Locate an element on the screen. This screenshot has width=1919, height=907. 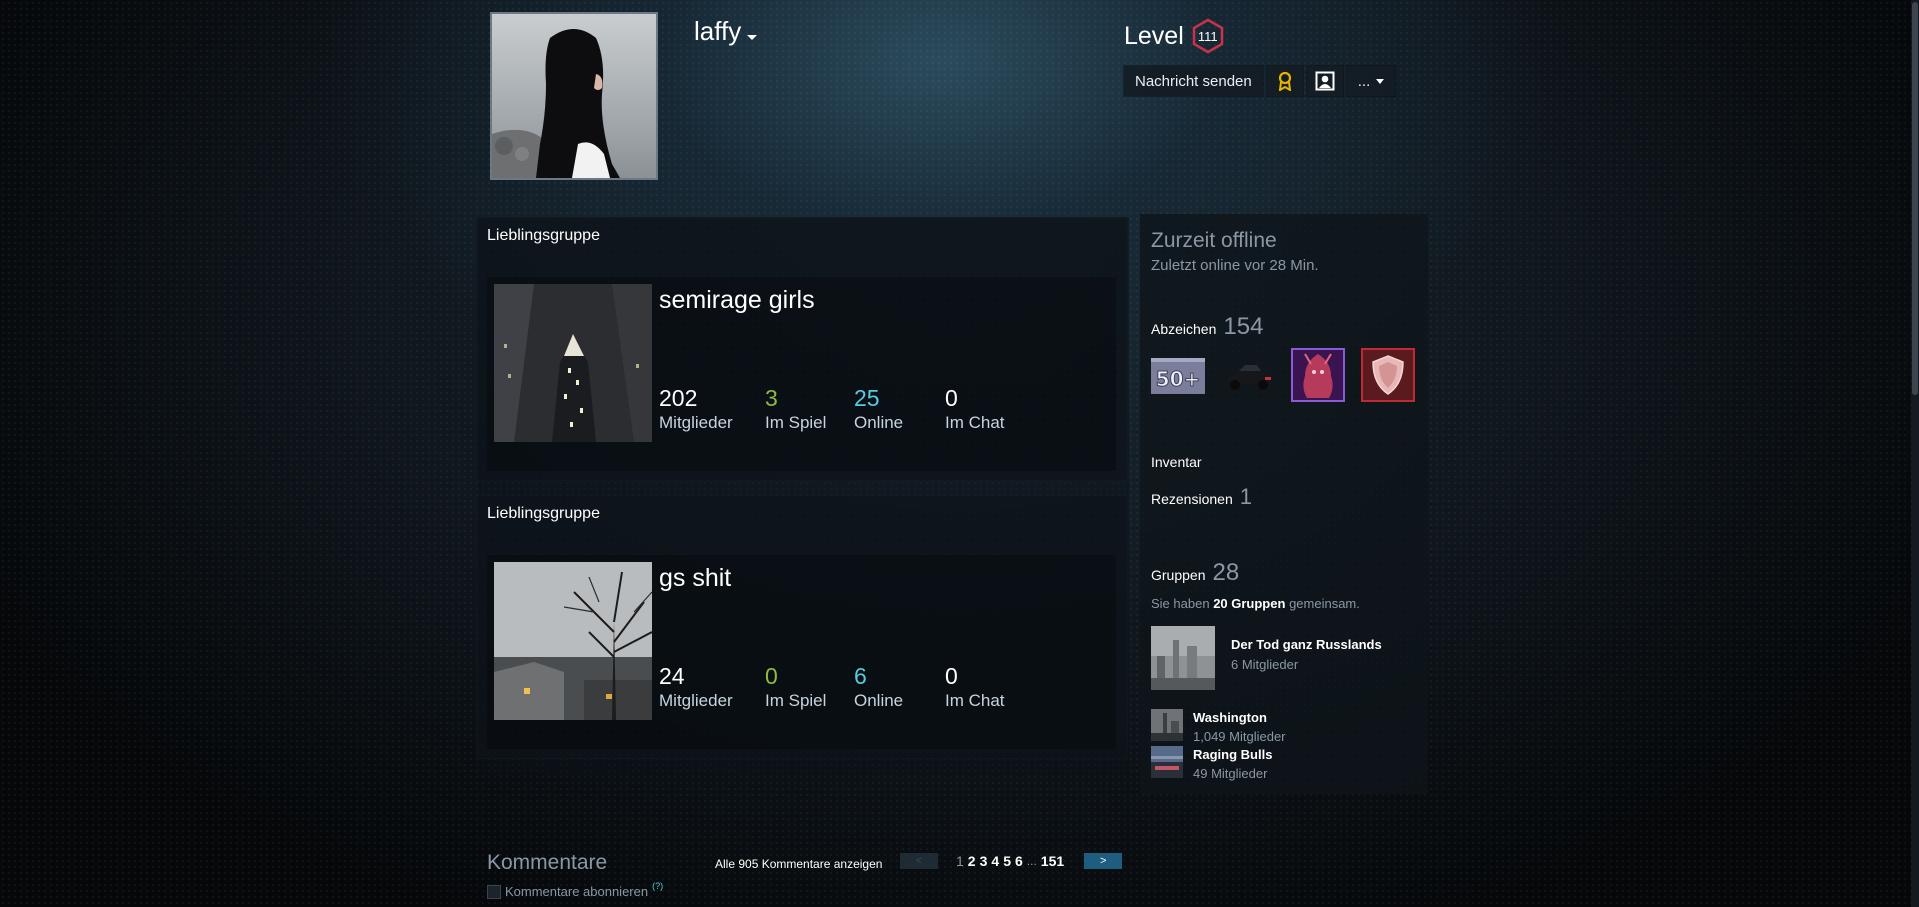
subscribe-label: Kommentare abonnieren is located at coordinates (576, 891).